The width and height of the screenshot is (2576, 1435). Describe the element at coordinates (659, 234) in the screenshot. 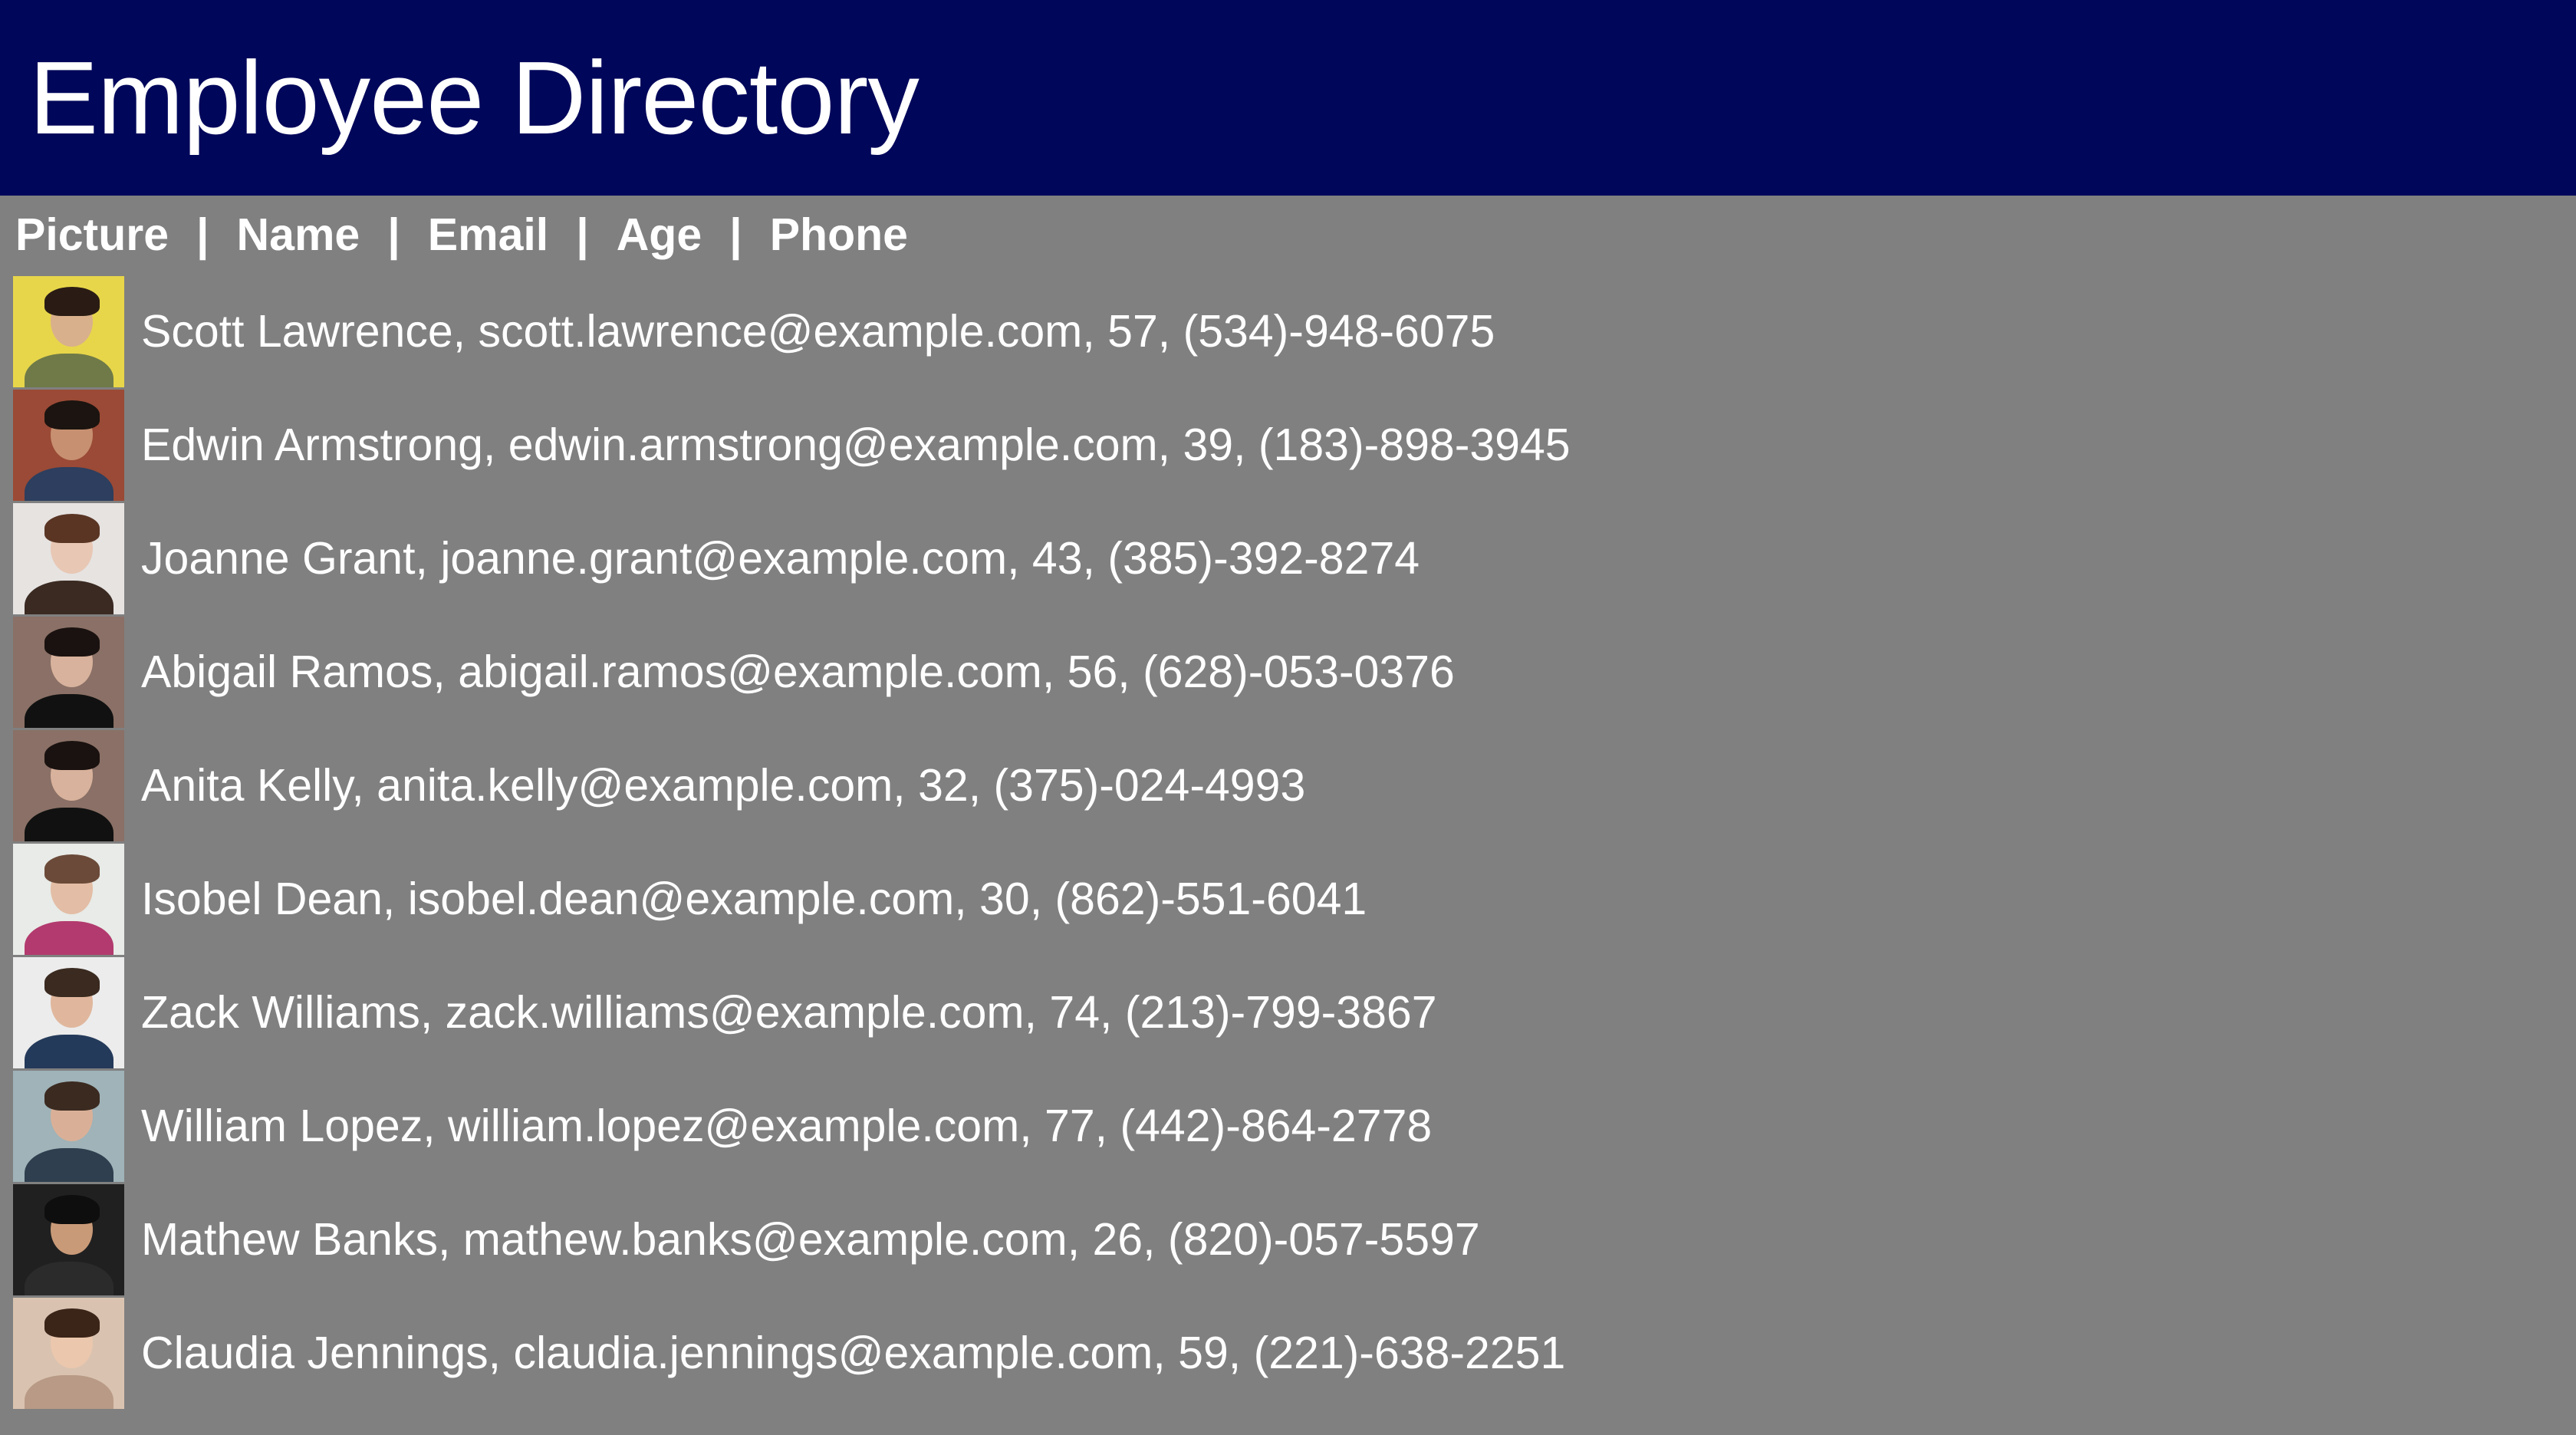

I see `column-header-age: Age` at that location.